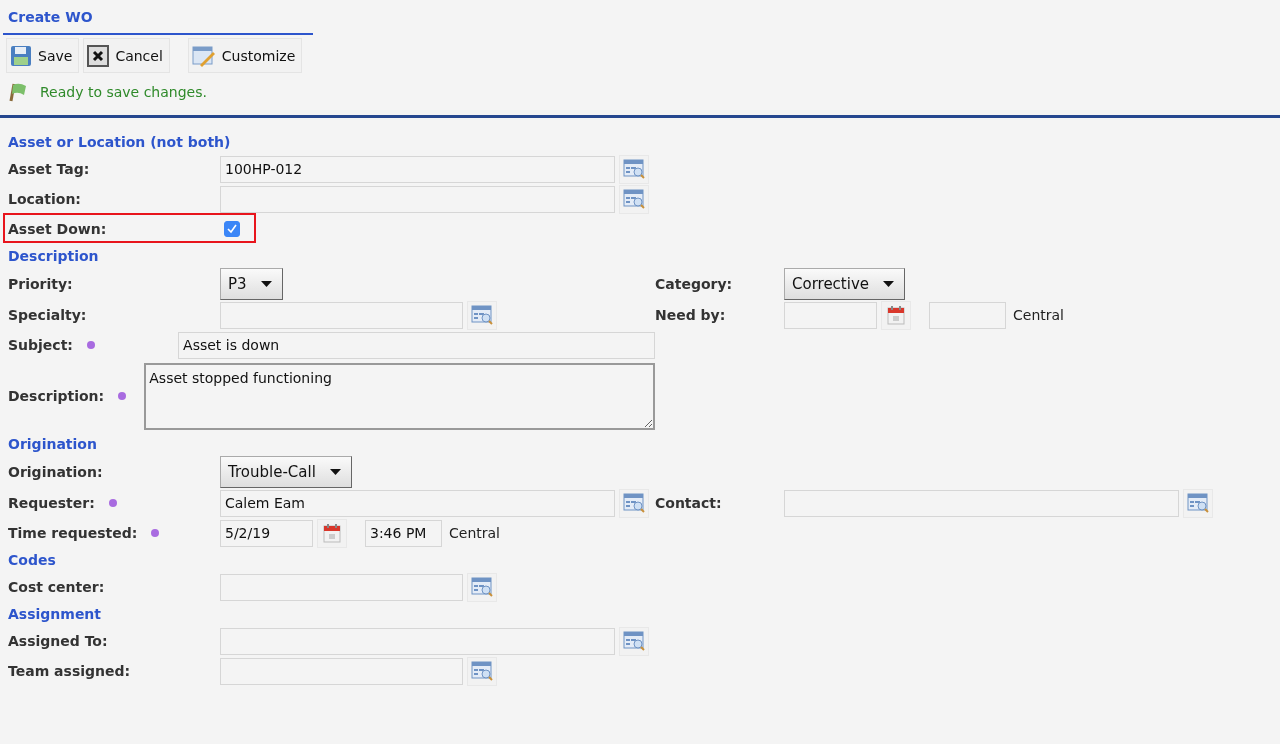  What do you see at coordinates (286, 472) in the screenshot?
I see `dropdown: Trouble-Call` at bounding box center [286, 472].